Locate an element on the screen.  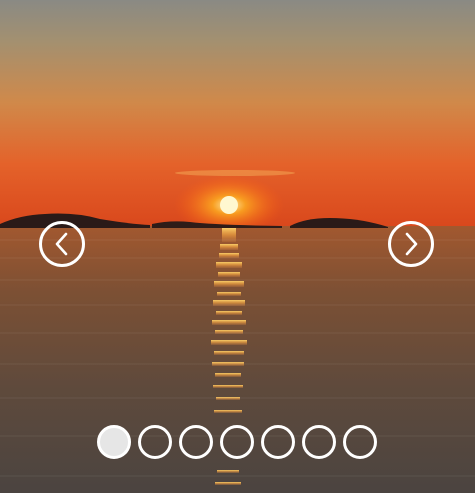
previous-slide-button is located at coordinates (62, 244).